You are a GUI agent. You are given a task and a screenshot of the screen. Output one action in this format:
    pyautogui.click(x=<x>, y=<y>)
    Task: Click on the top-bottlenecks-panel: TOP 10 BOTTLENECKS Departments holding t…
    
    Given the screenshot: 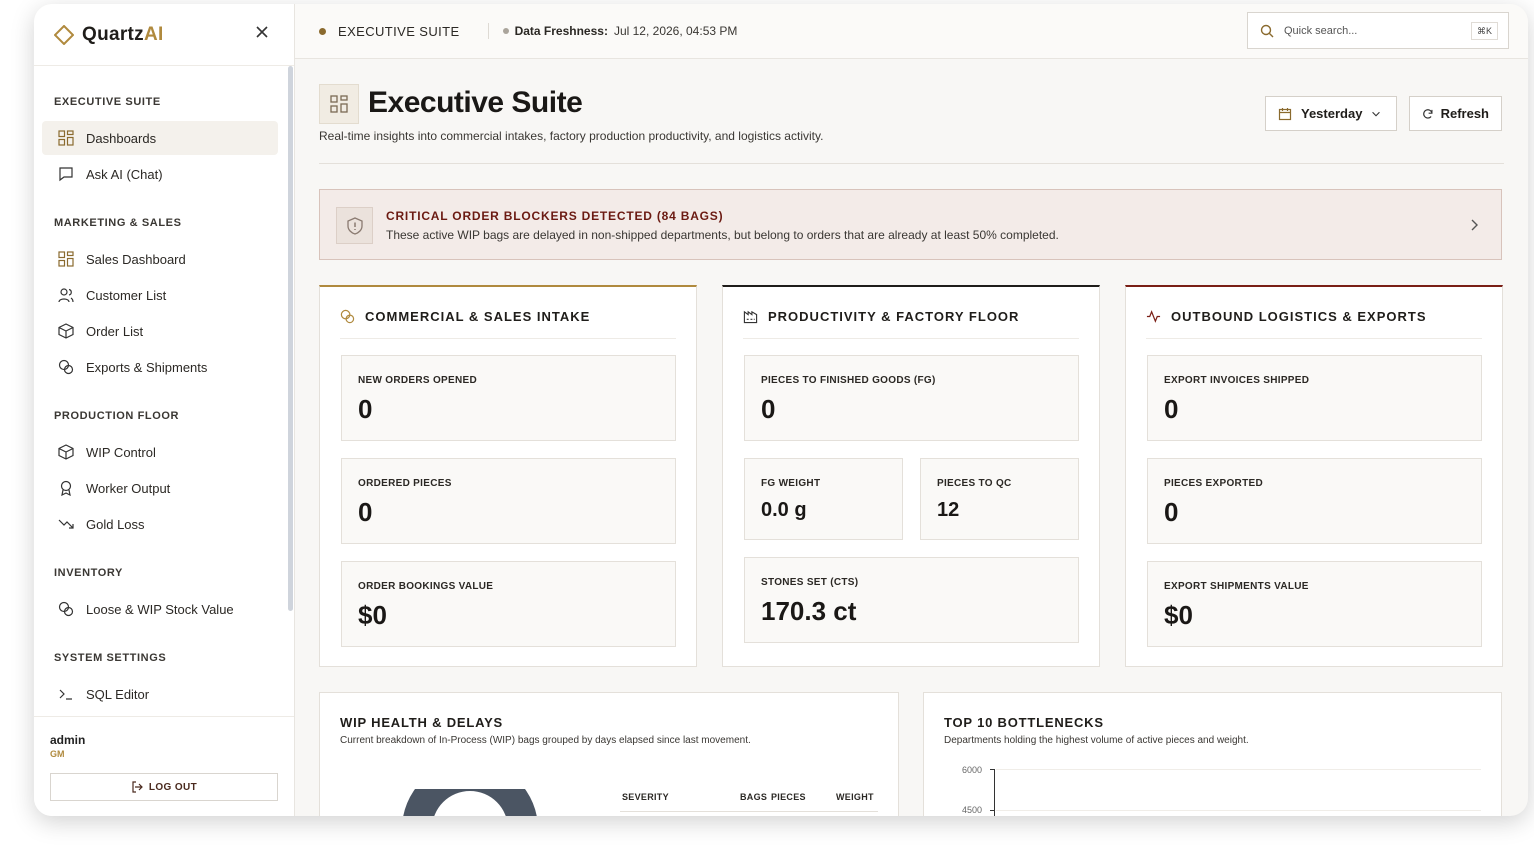 What is the action you would take?
    pyautogui.click(x=1212, y=754)
    